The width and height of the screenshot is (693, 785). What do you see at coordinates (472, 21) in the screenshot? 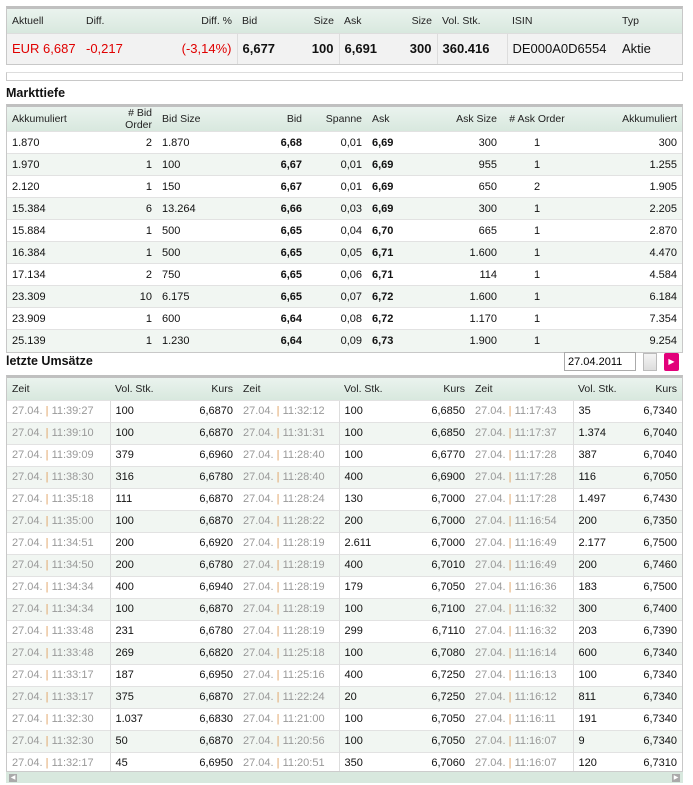
I see `quote-header: Vol. Stk.` at bounding box center [472, 21].